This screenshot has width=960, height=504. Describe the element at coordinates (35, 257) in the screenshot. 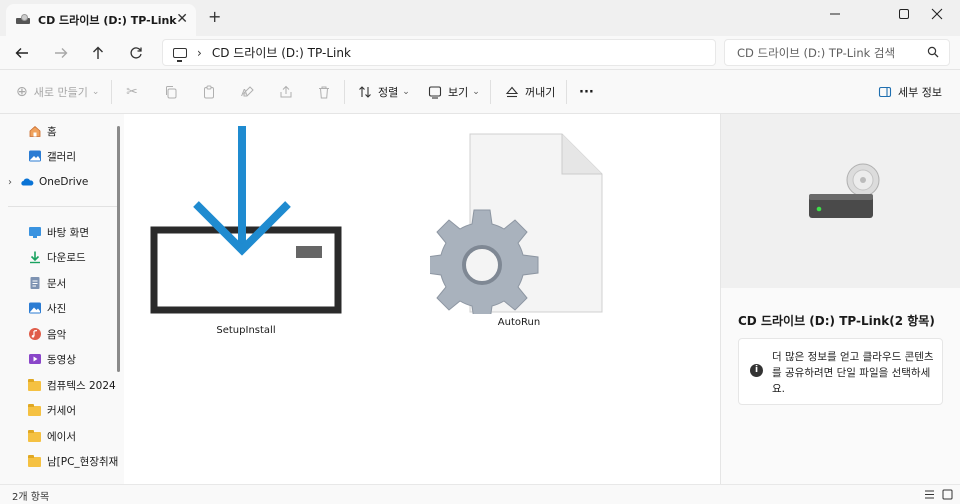

I see `download-icon` at that location.